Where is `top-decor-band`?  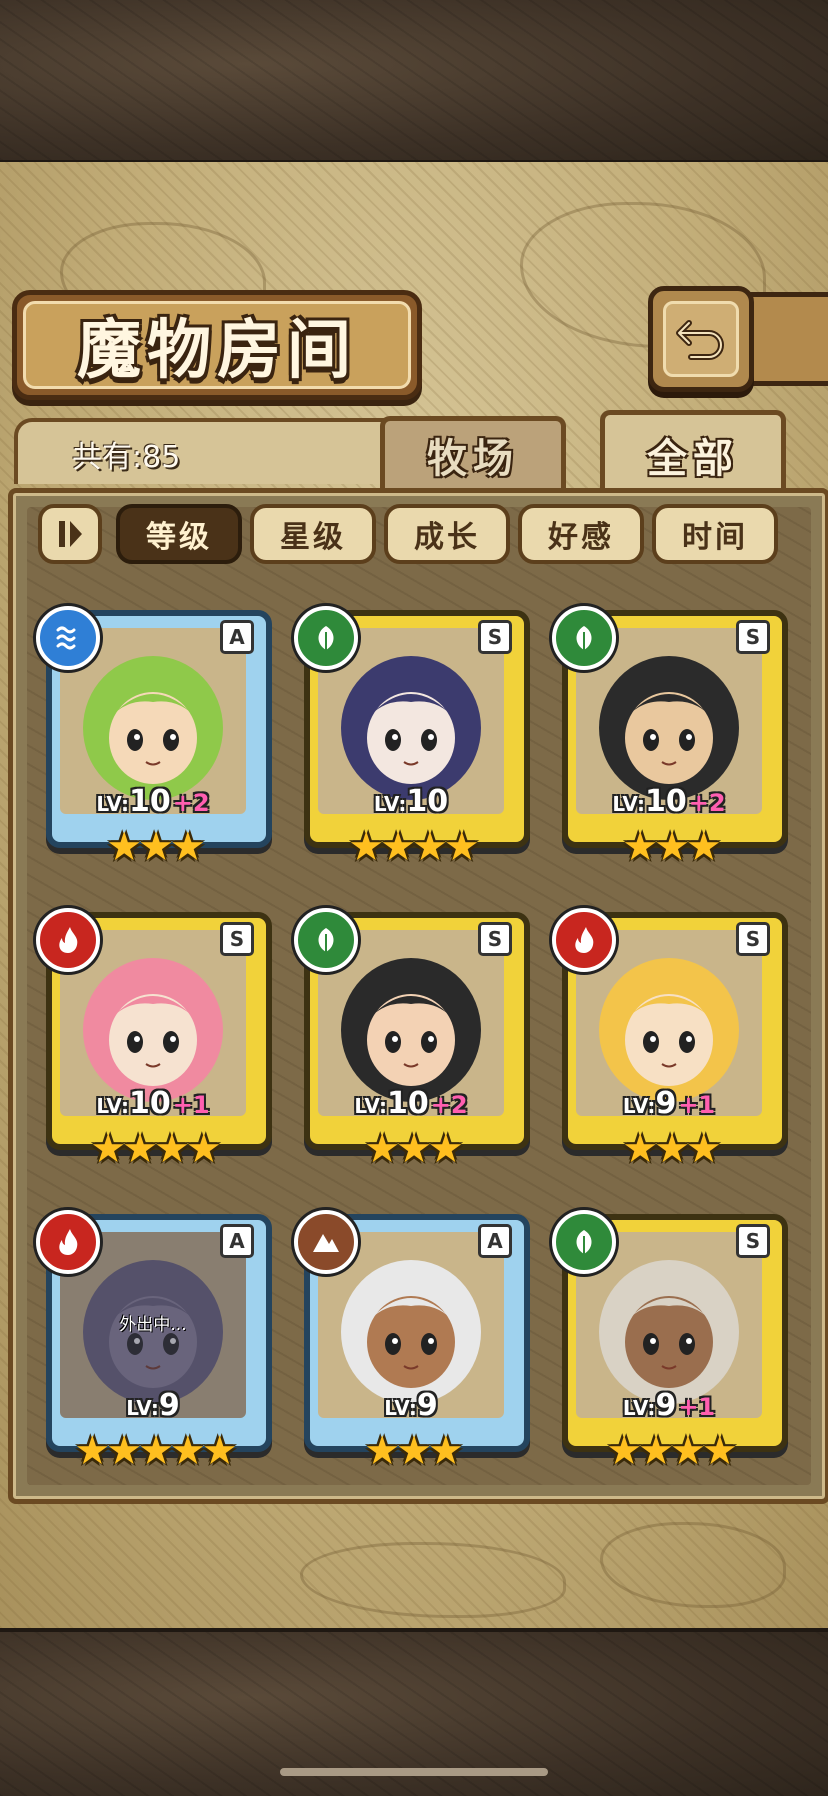 top-decor-band is located at coordinates (414, 82).